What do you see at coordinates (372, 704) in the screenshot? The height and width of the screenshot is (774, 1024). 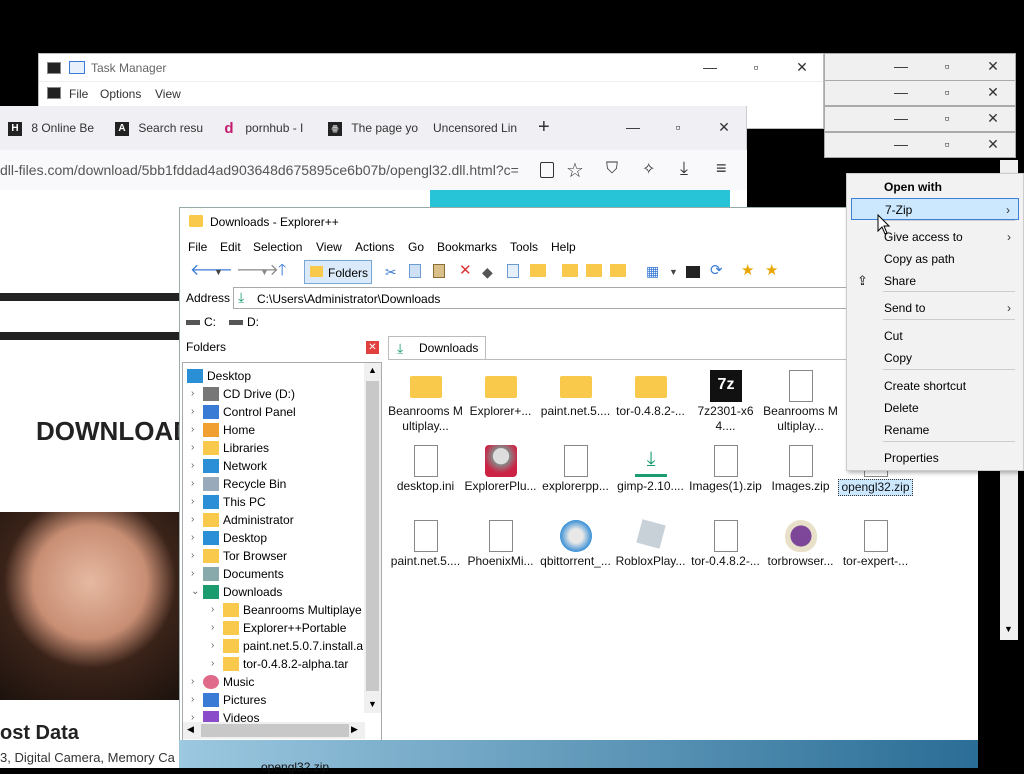 I see `scroll-down-arrow: ▼` at bounding box center [372, 704].